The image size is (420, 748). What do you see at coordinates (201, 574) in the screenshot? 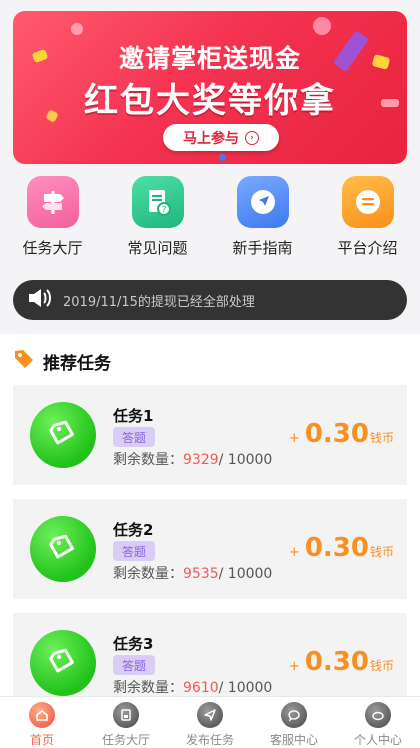
I see `remaining-count: 9535` at bounding box center [201, 574].